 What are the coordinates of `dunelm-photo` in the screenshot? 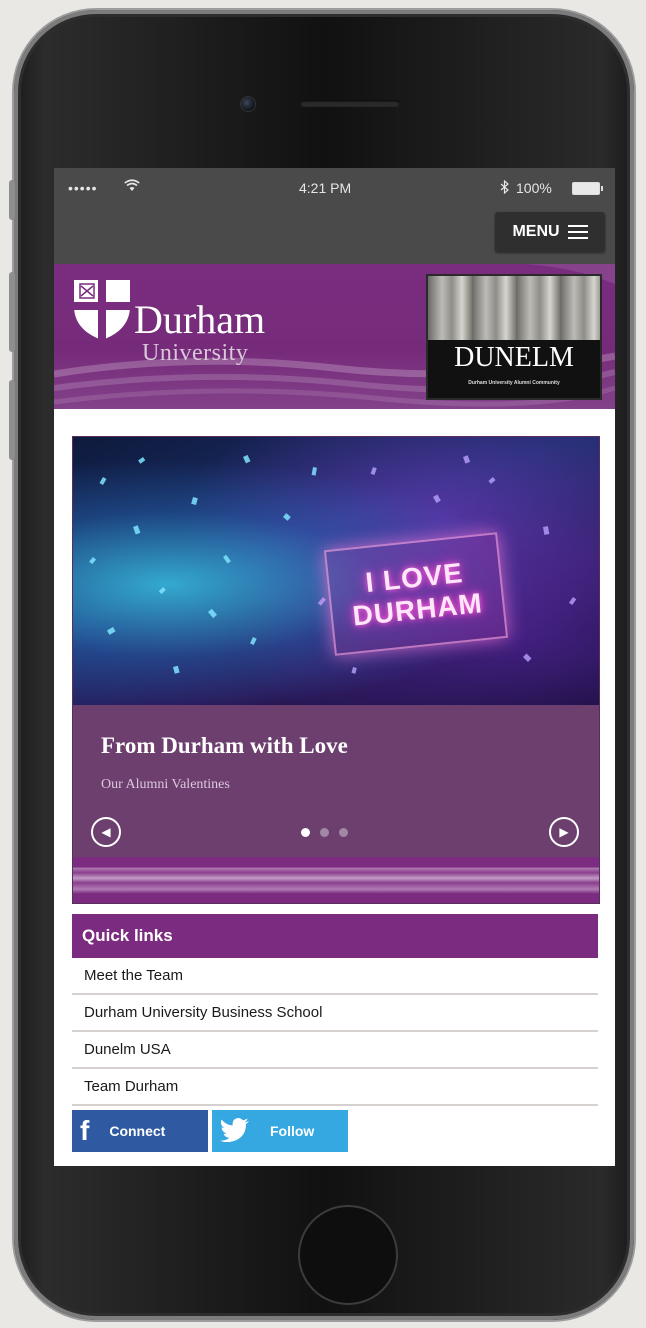 It's located at (514, 308).